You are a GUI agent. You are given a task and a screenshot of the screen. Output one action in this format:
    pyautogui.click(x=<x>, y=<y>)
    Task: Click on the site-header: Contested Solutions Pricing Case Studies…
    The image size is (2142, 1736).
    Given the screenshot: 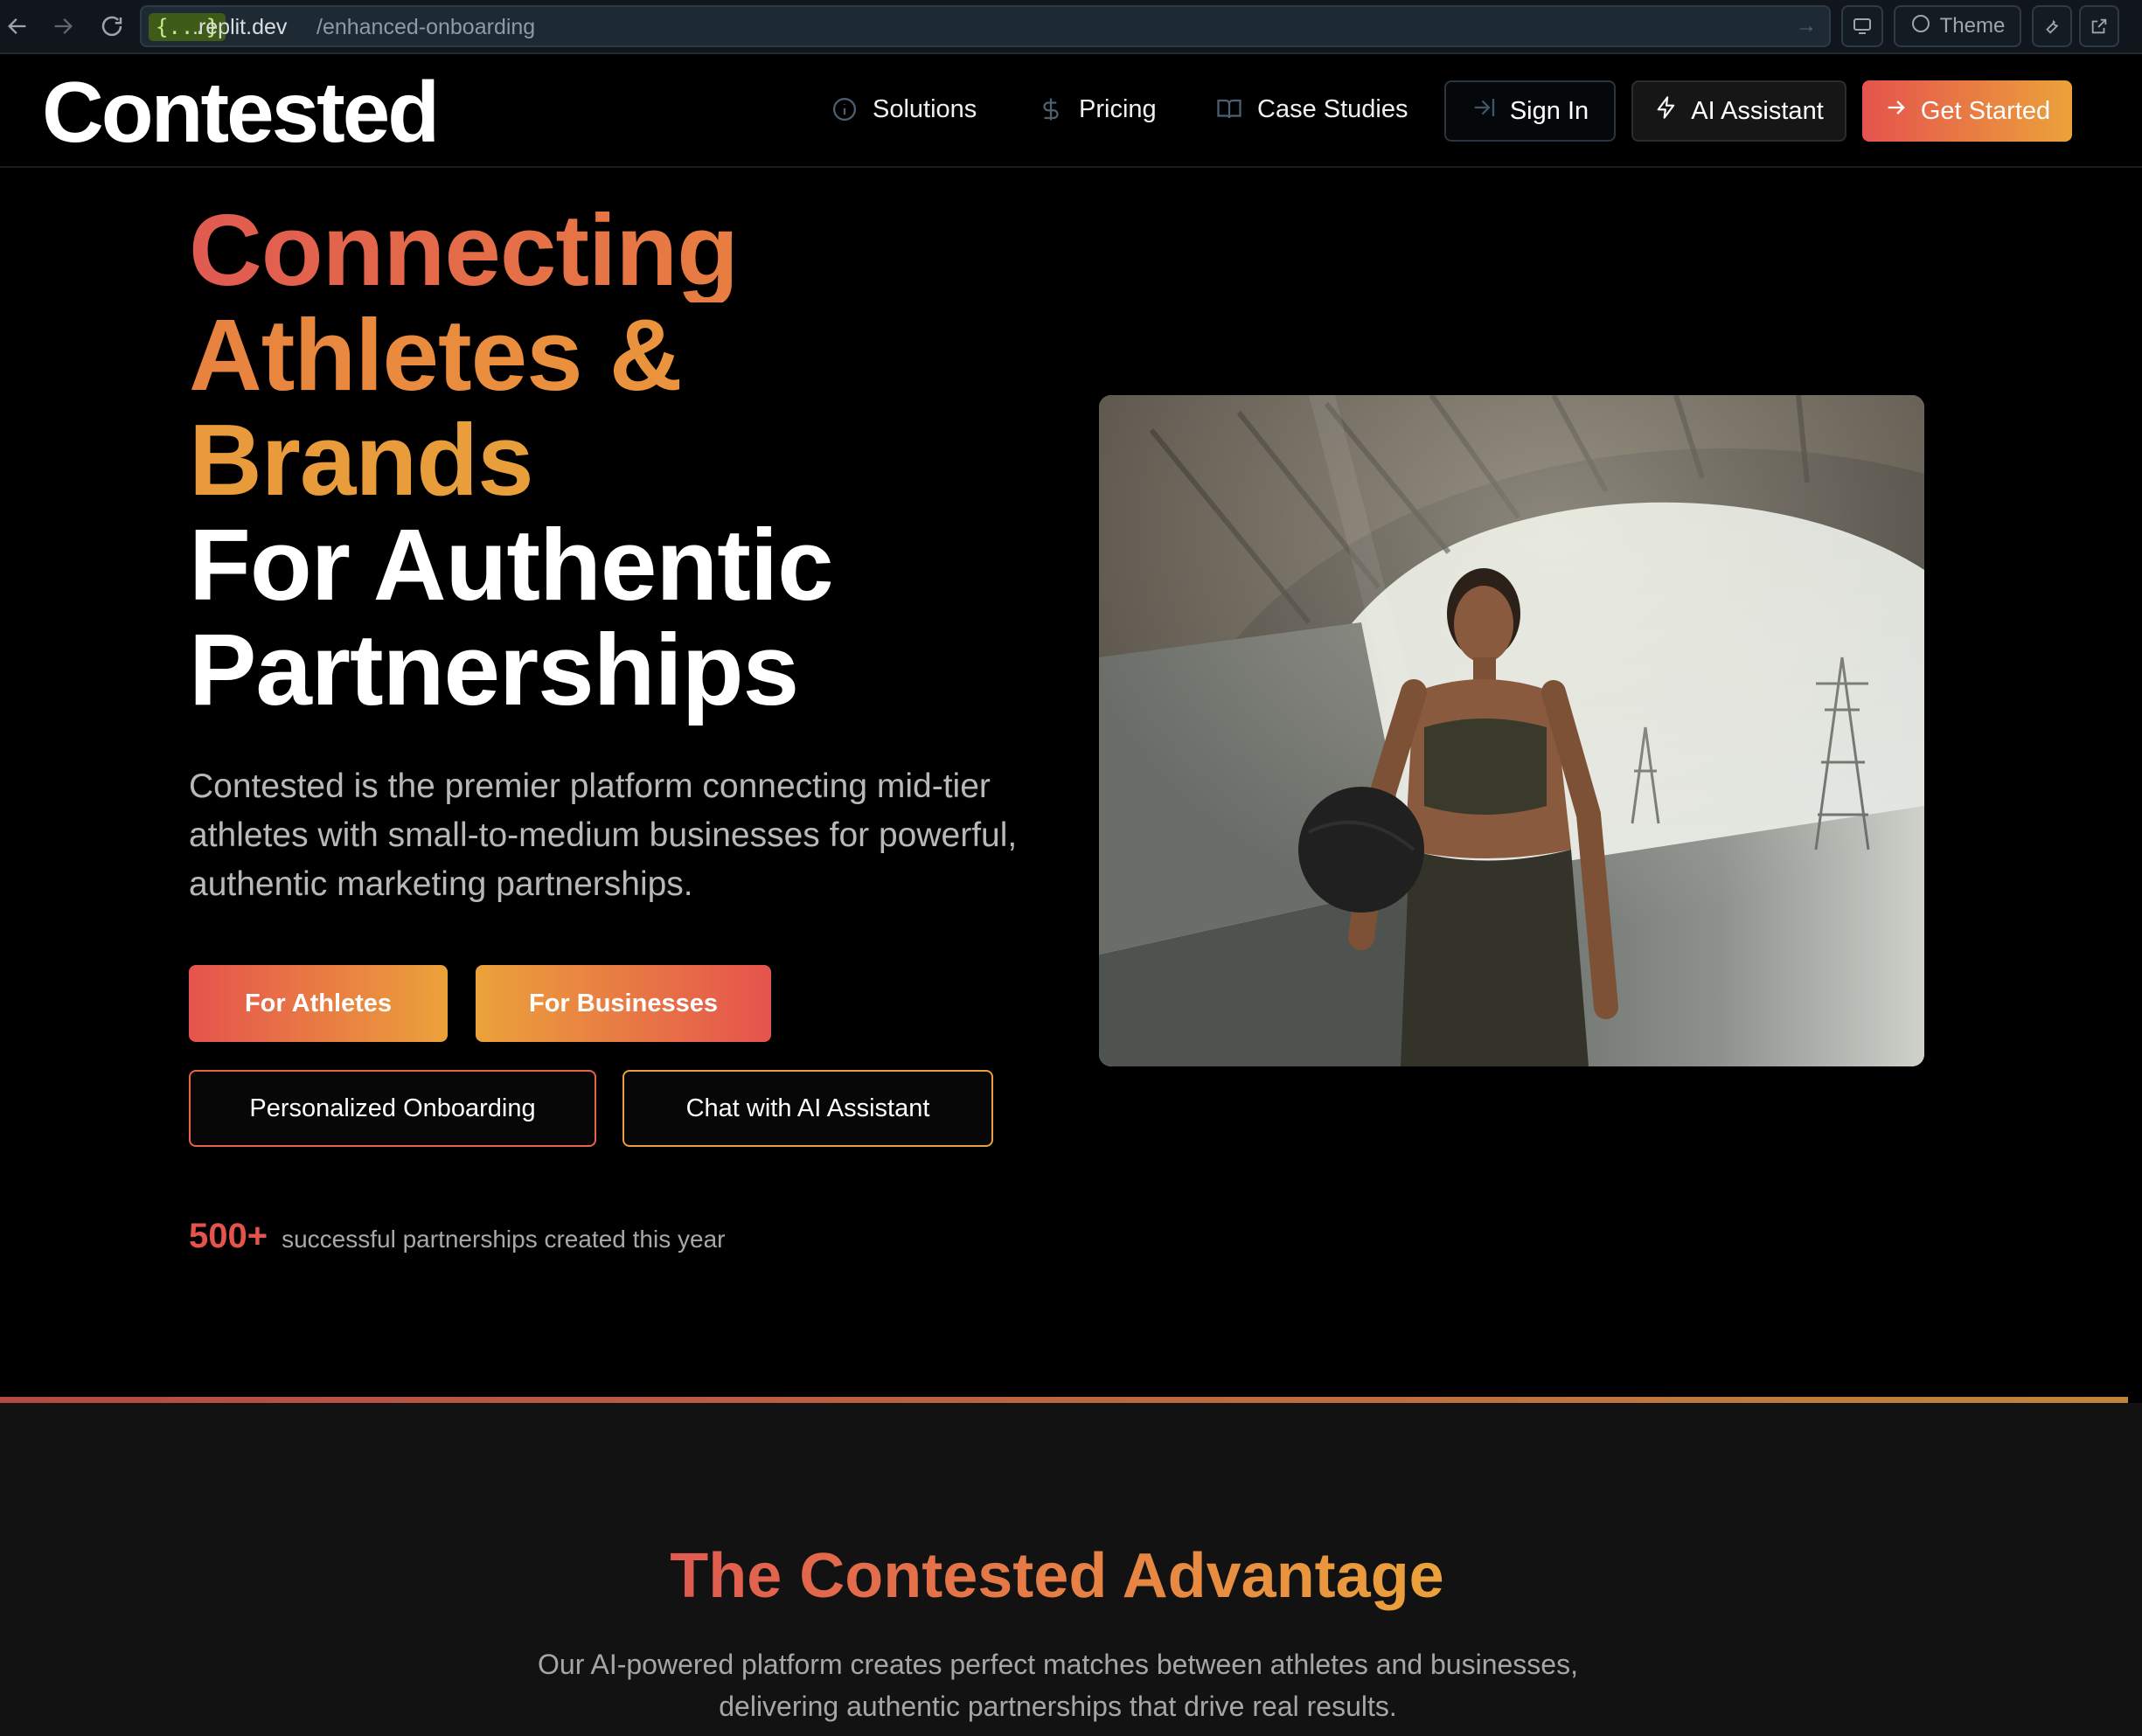 What is the action you would take?
    pyautogui.click(x=1071, y=111)
    